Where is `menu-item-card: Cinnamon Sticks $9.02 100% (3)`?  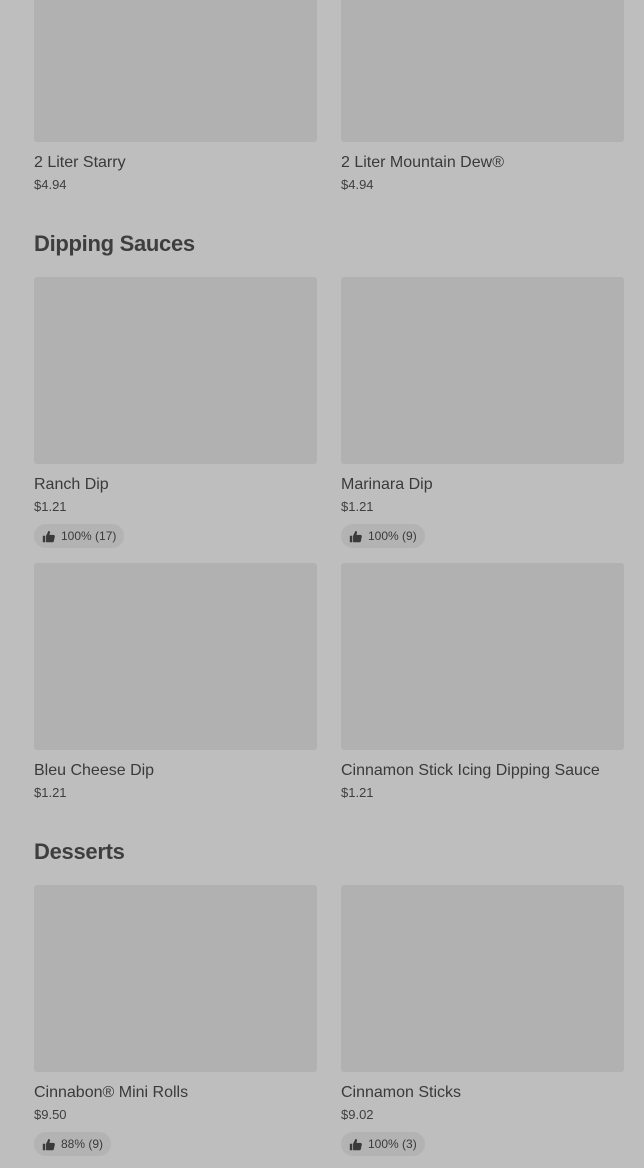 menu-item-card: Cinnamon Sticks $9.02 100% (3) is located at coordinates (482, 1020).